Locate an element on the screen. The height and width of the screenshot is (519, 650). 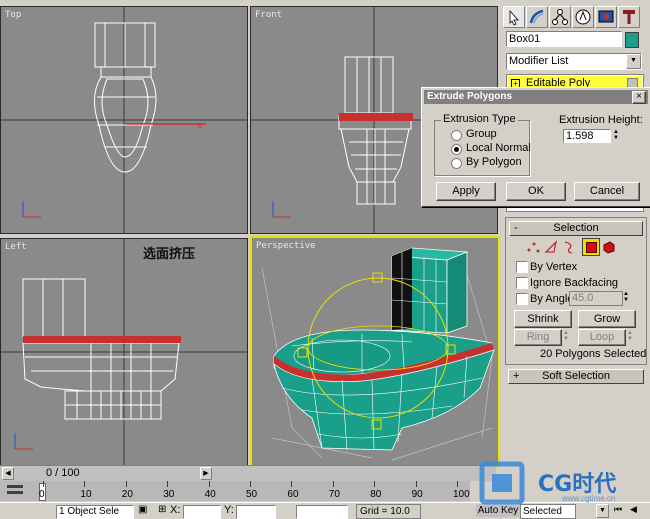
object-color-swatch is located at coordinates (632, 40).